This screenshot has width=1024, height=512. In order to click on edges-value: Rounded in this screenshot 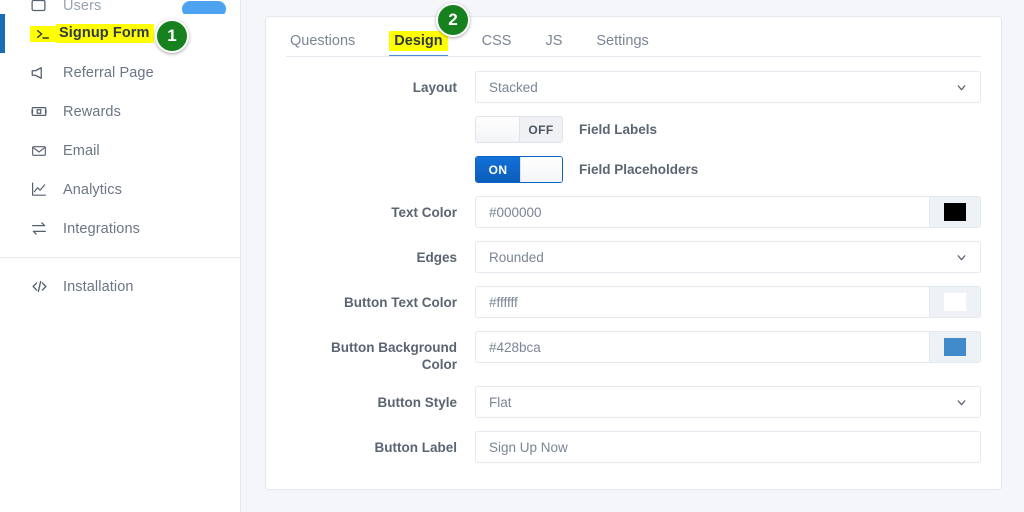, I will do `click(516, 257)`.